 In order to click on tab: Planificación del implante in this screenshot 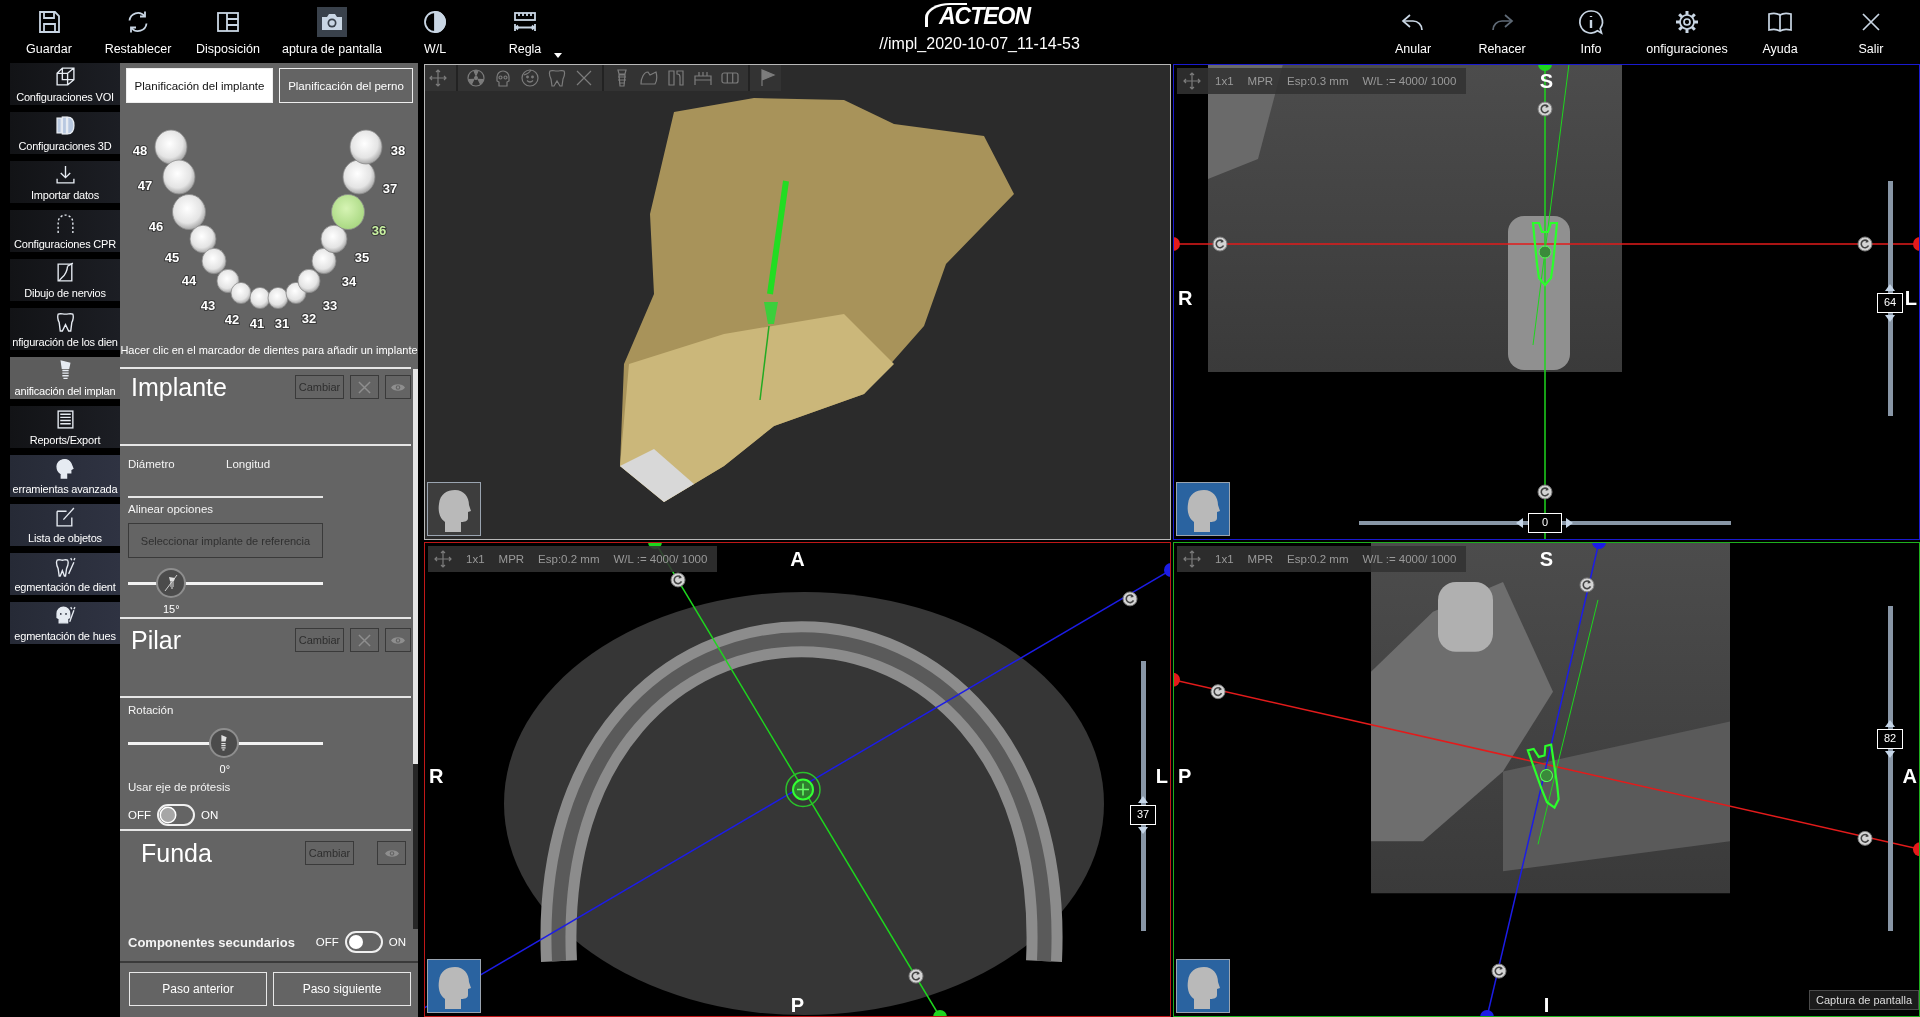, I will do `click(199, 85)`.